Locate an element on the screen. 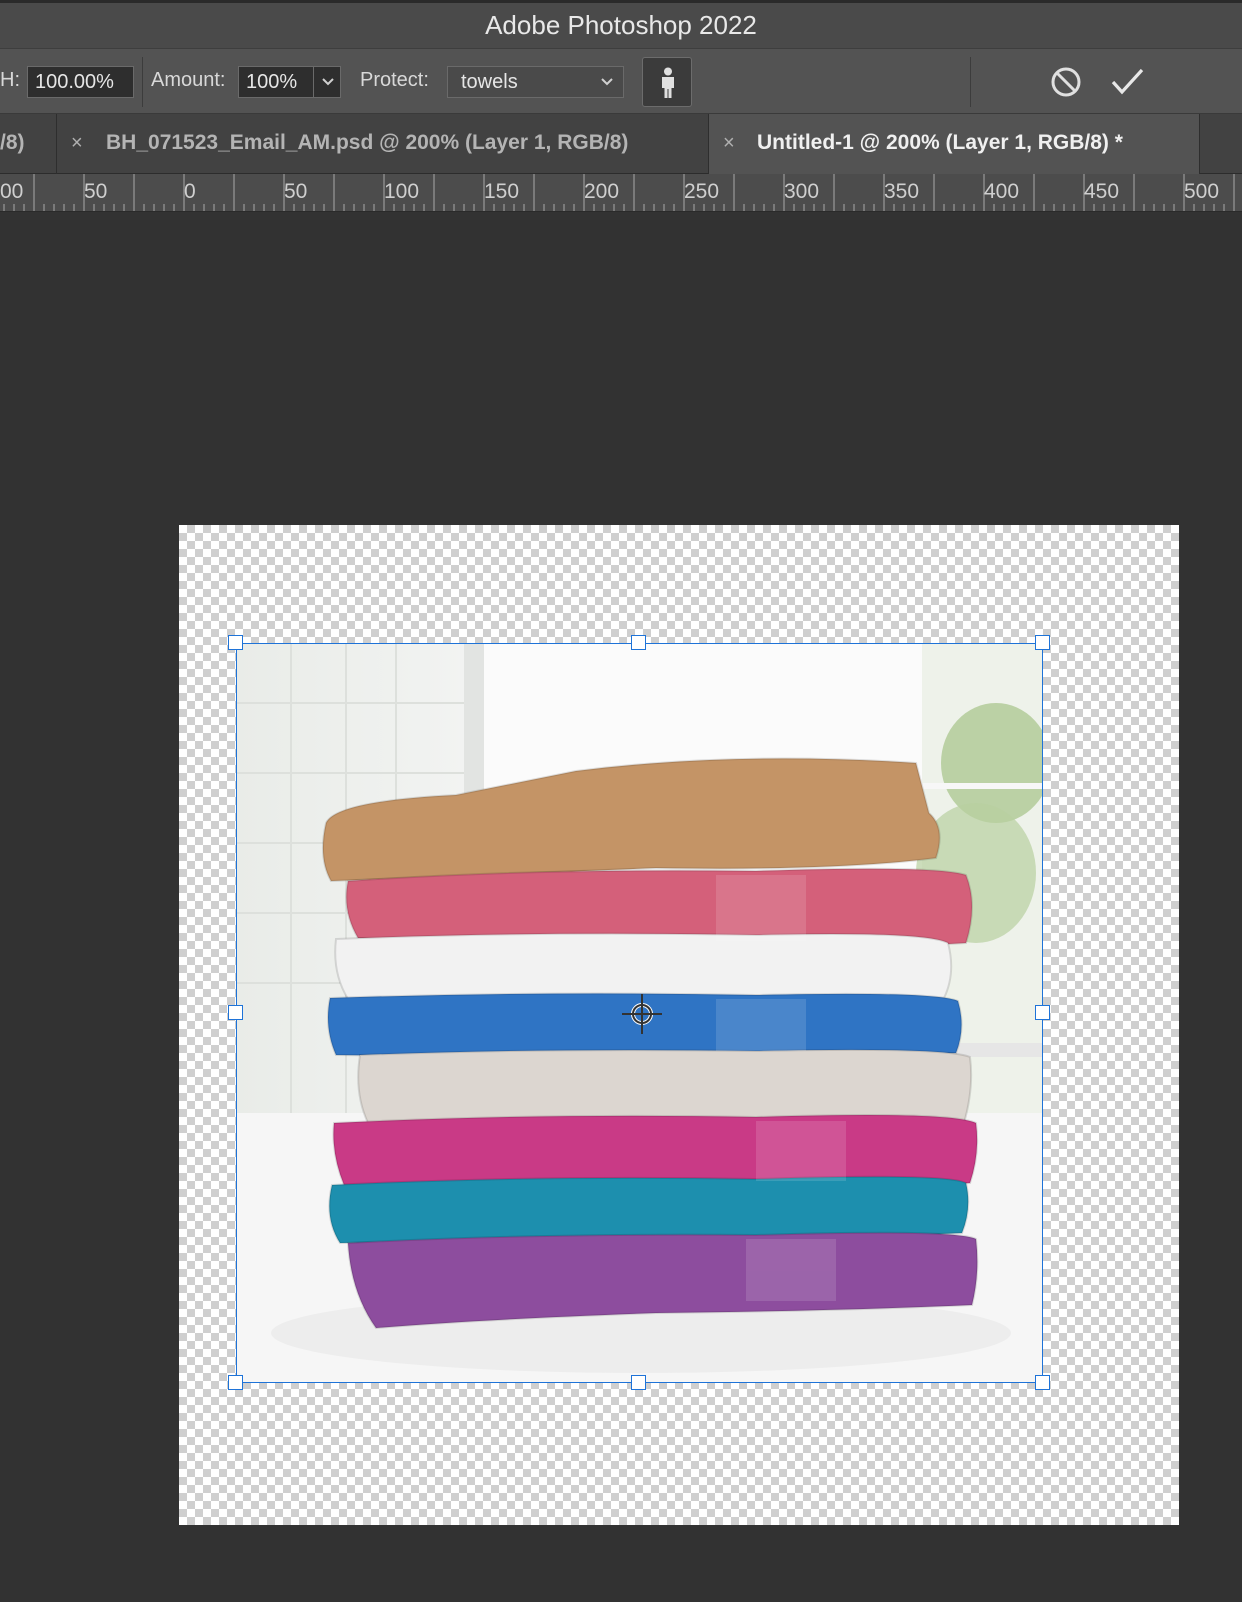  protect-value: towels is located at coordinates (489, 82).